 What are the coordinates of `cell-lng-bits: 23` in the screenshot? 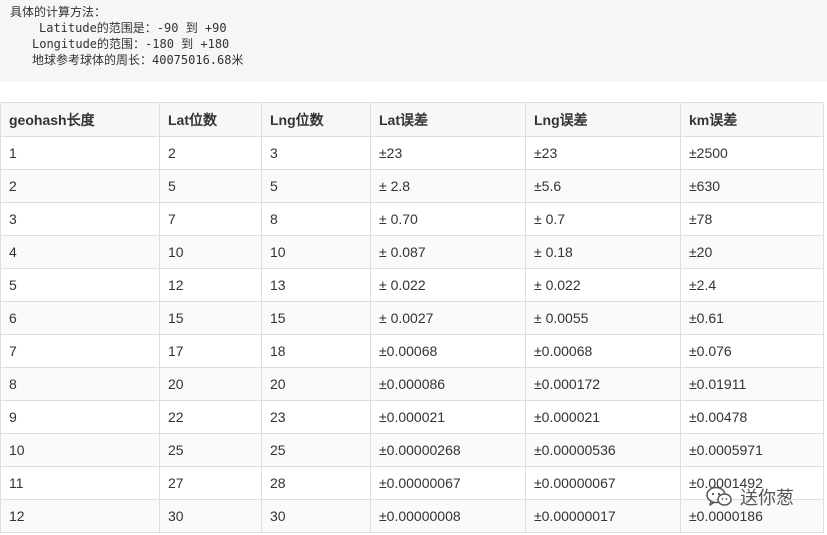 It's located at (316, 417).